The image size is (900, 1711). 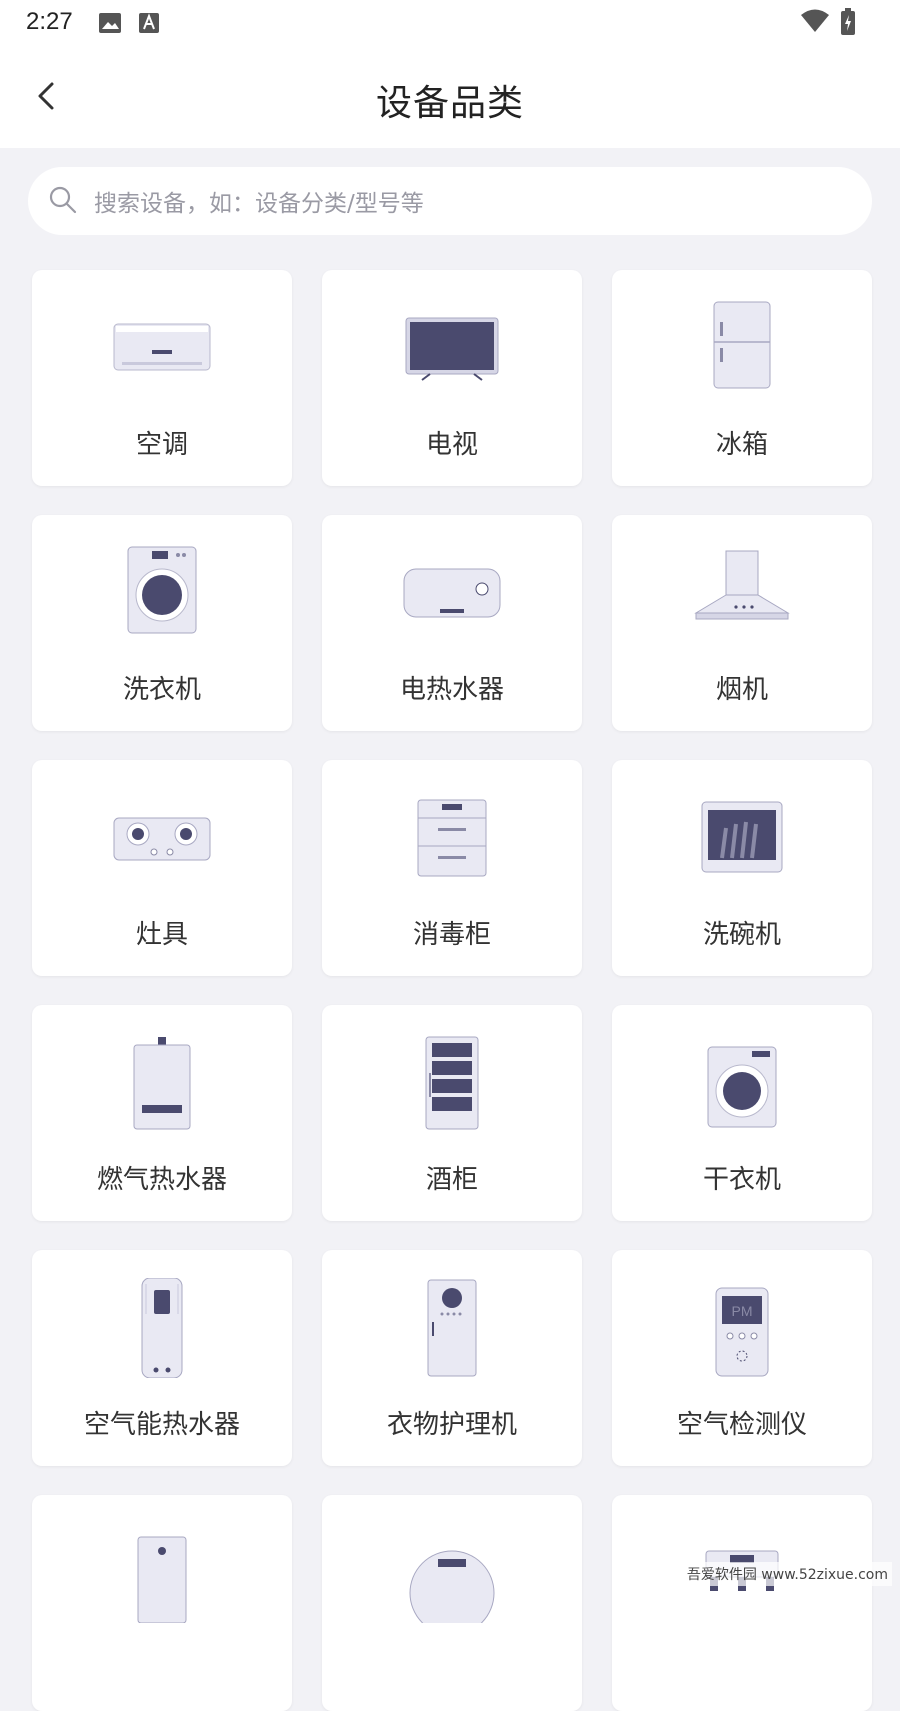 I want to click on status-time: 2:27, so click(x=49, y=21).